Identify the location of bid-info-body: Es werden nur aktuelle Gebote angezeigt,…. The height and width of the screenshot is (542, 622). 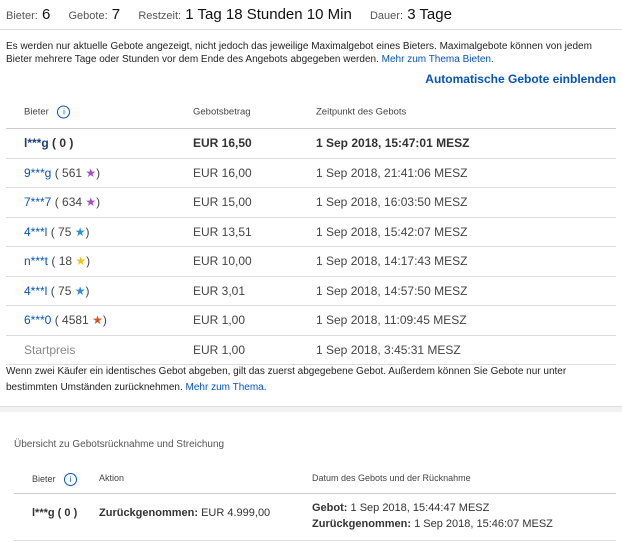
(299, 53).